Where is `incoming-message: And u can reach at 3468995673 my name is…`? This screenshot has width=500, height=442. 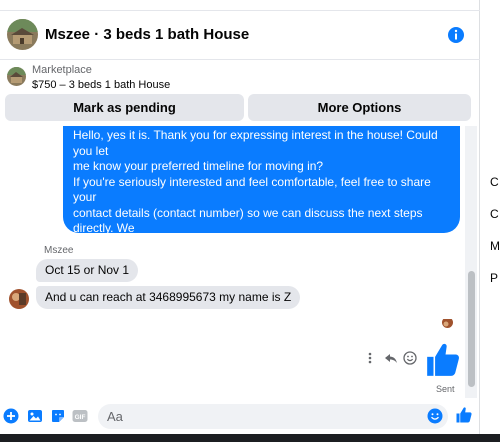
incoming-message: And u can reach at 3468995673 my name is… is located at coordinates (168, 297).